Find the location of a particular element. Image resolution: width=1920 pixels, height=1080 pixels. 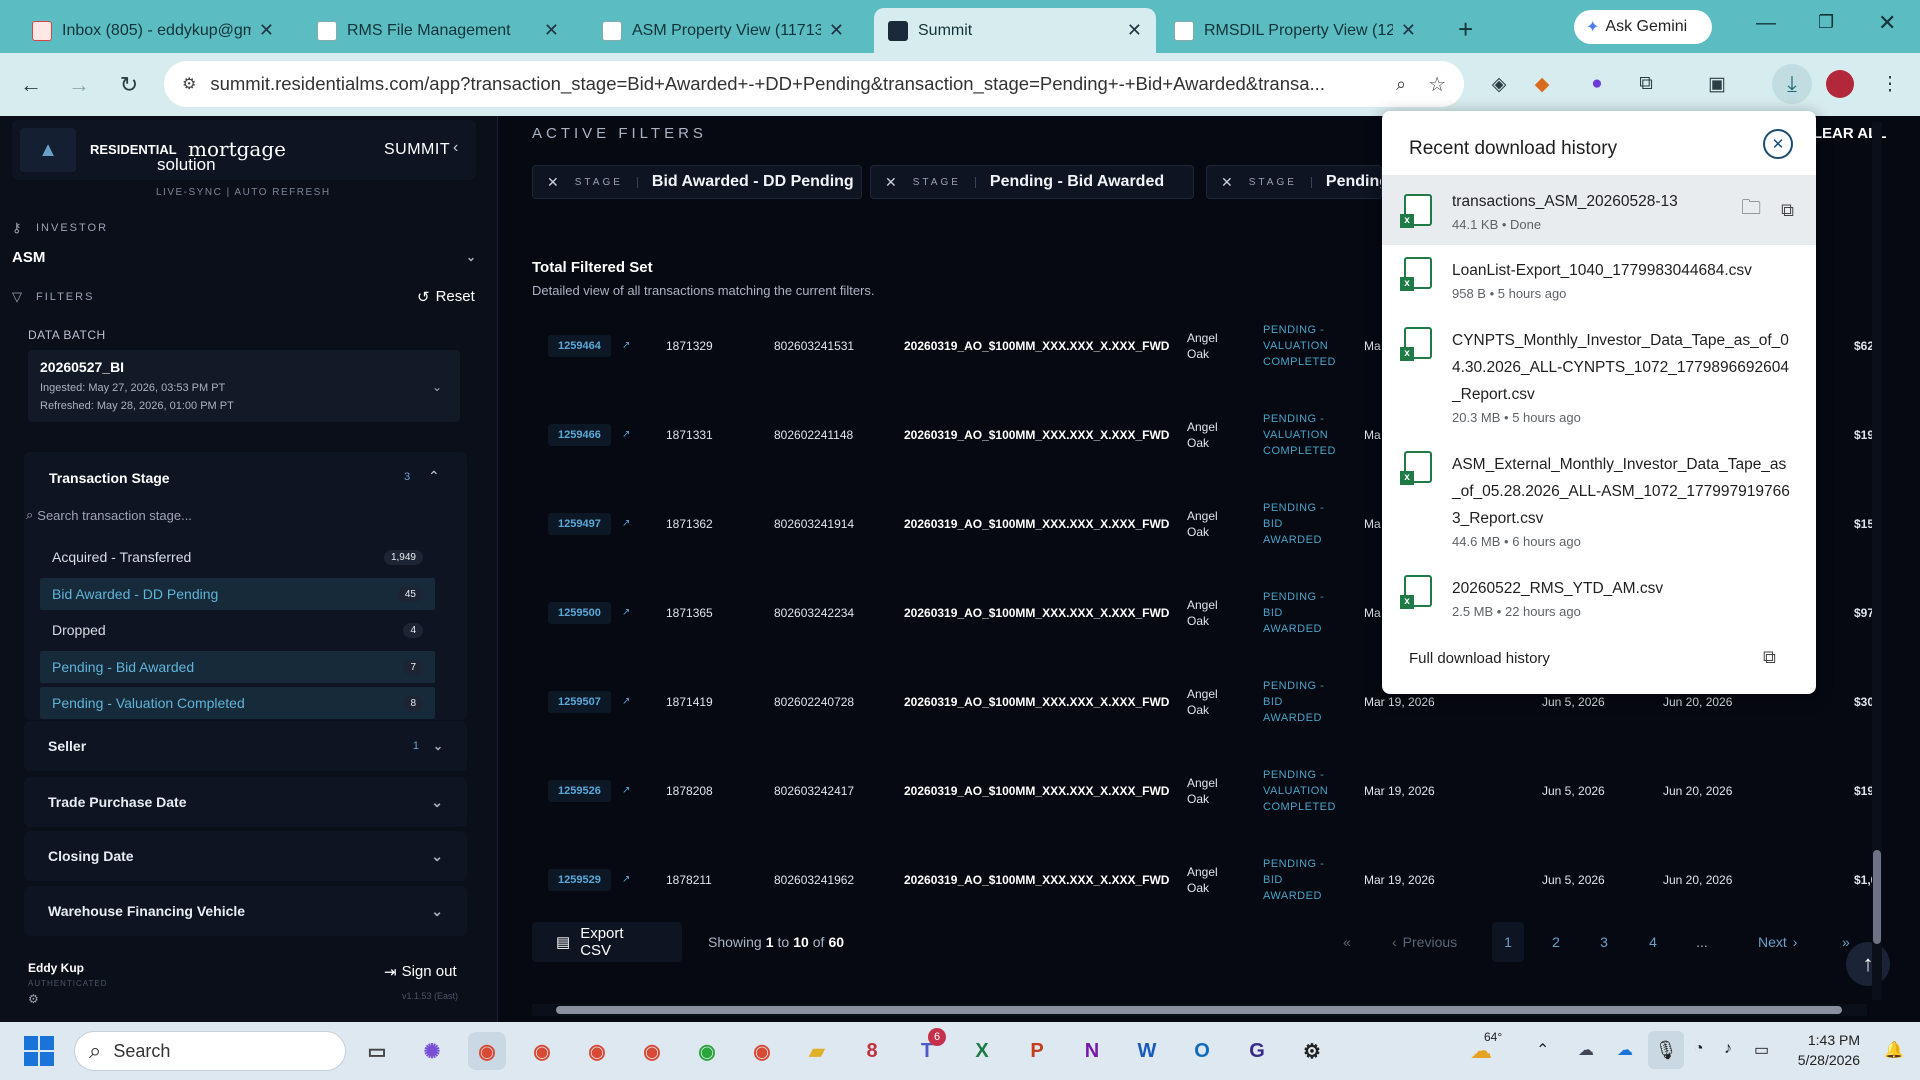

extension-icon: ● is located at coordinates (1597, 84).